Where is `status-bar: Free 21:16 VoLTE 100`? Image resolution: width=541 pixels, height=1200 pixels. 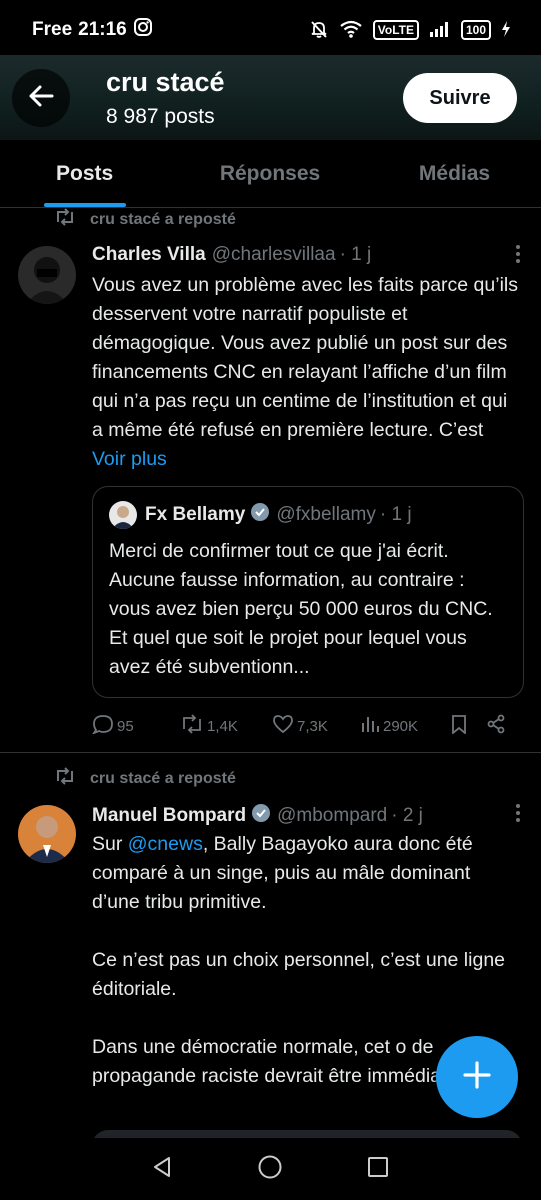
status-bar: Free 21:16 VoLTE 100 is located at coordinates (270, 30).